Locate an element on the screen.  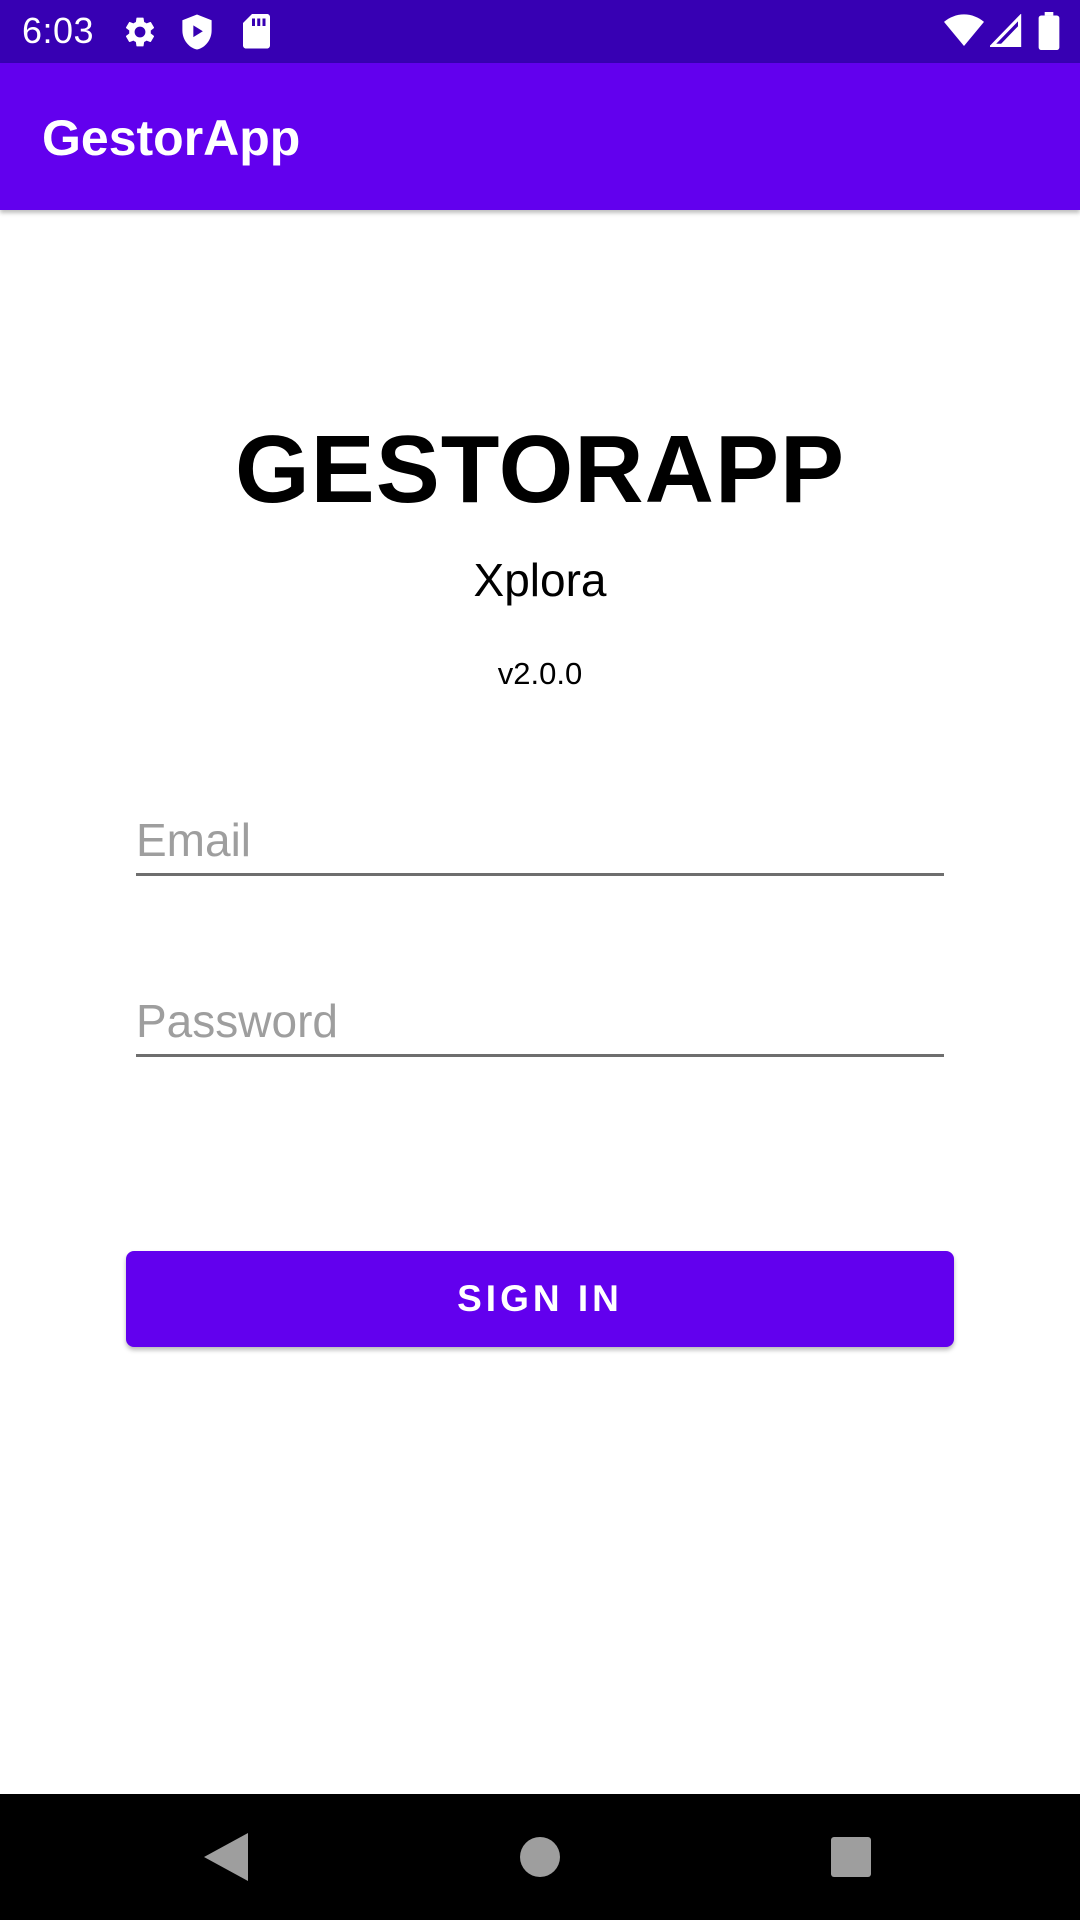
back-button is located at coordinates (226, 1857).